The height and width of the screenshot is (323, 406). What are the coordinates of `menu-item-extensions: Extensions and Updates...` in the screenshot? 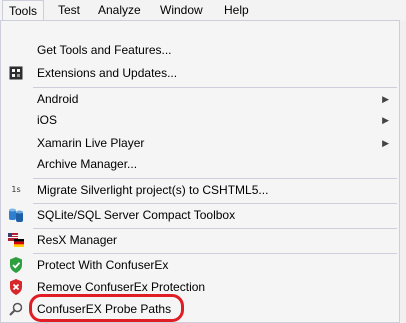 It's located at (200, 73).